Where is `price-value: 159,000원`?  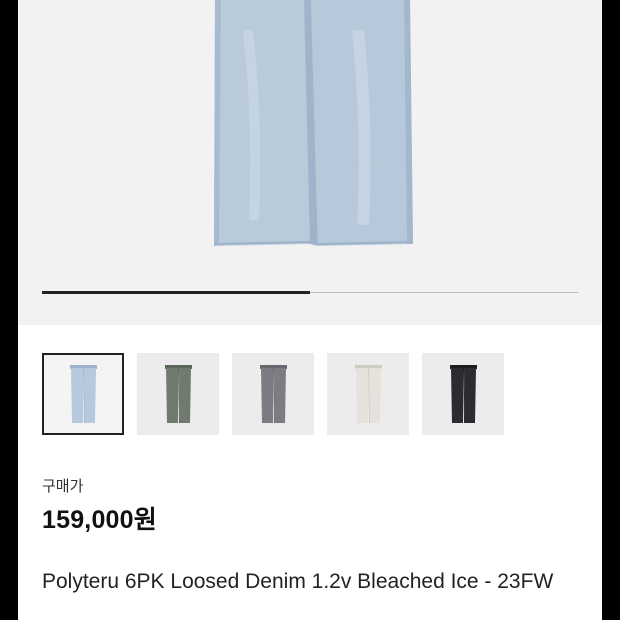 price-value: 159,000원 is located at coordinates (99, 520).